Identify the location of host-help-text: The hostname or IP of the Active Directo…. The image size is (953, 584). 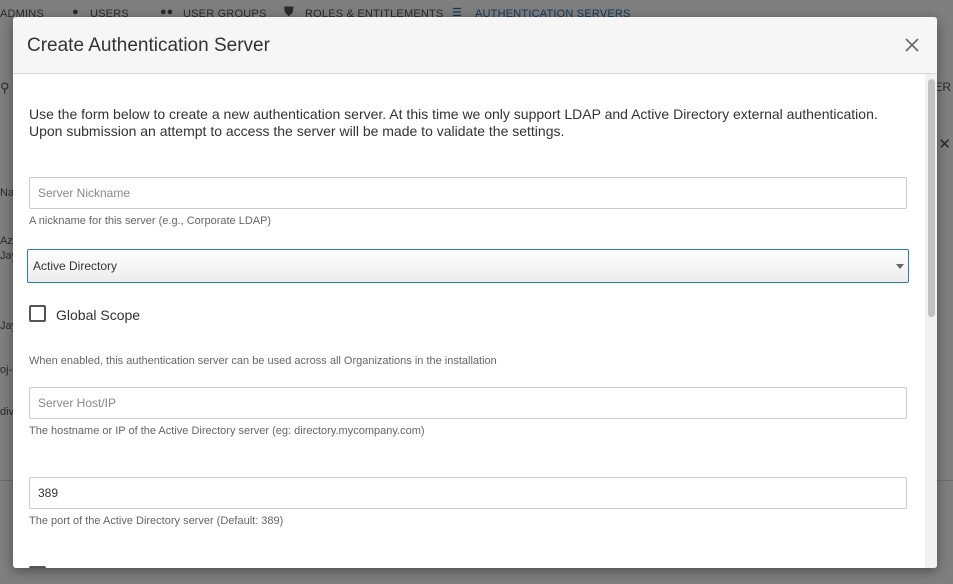
(227, 431).